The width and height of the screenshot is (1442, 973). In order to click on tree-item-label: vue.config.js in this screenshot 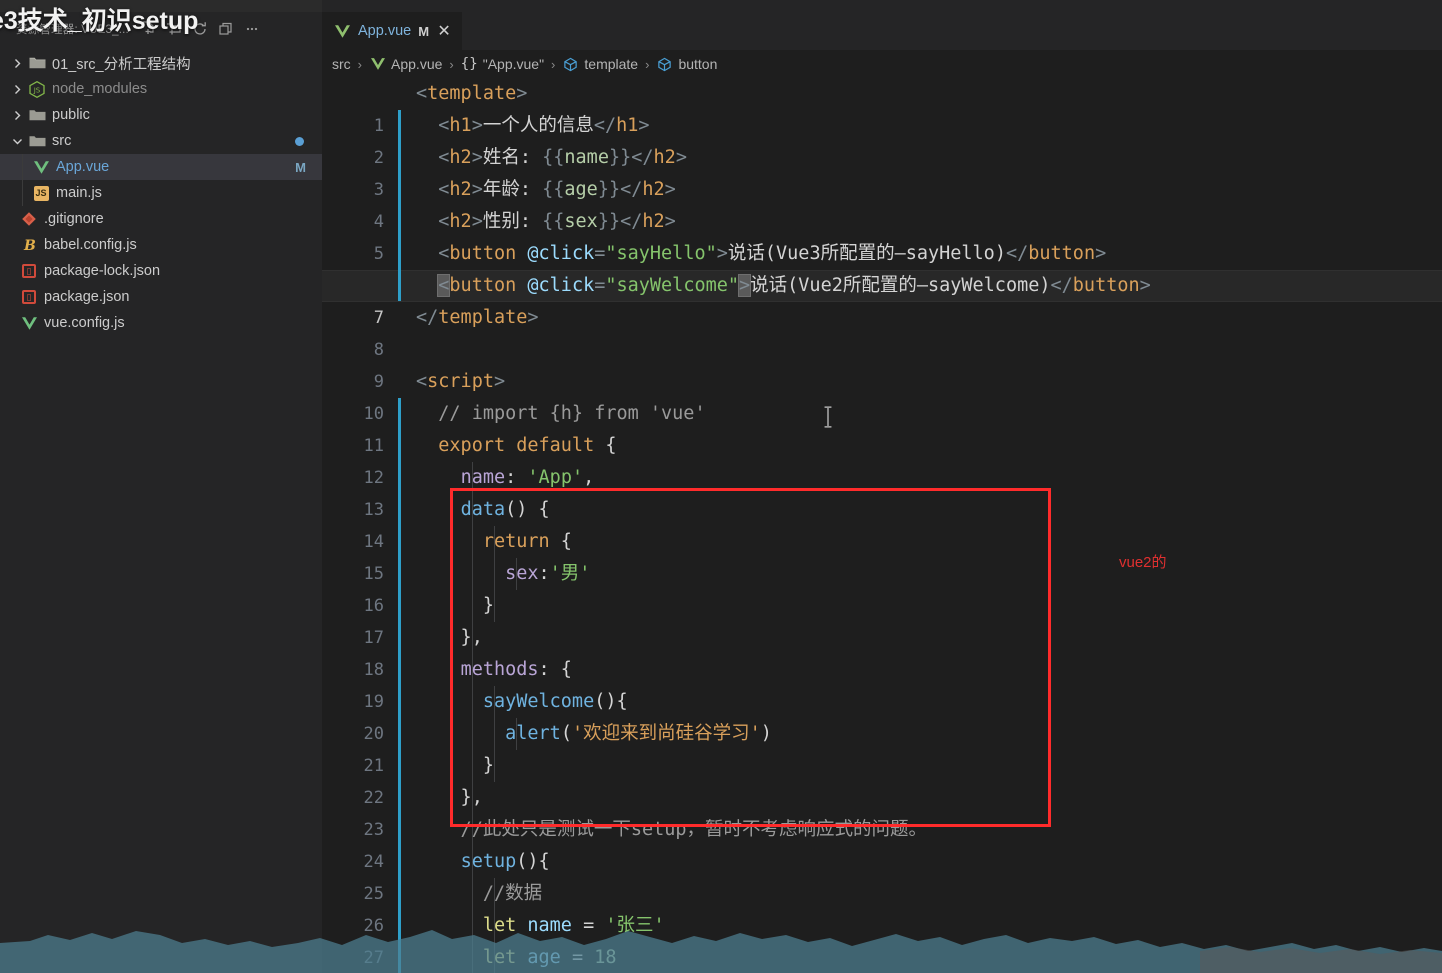, I will do `click(84, 323)`.